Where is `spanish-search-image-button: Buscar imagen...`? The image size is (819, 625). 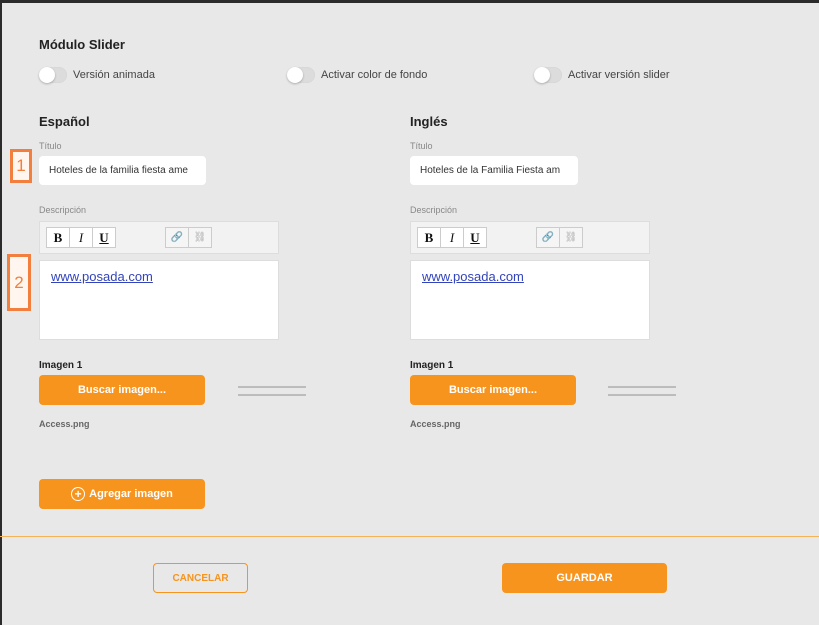
spanish-search-image-button: Buscar imagen... is located at coordinates (122, 390).